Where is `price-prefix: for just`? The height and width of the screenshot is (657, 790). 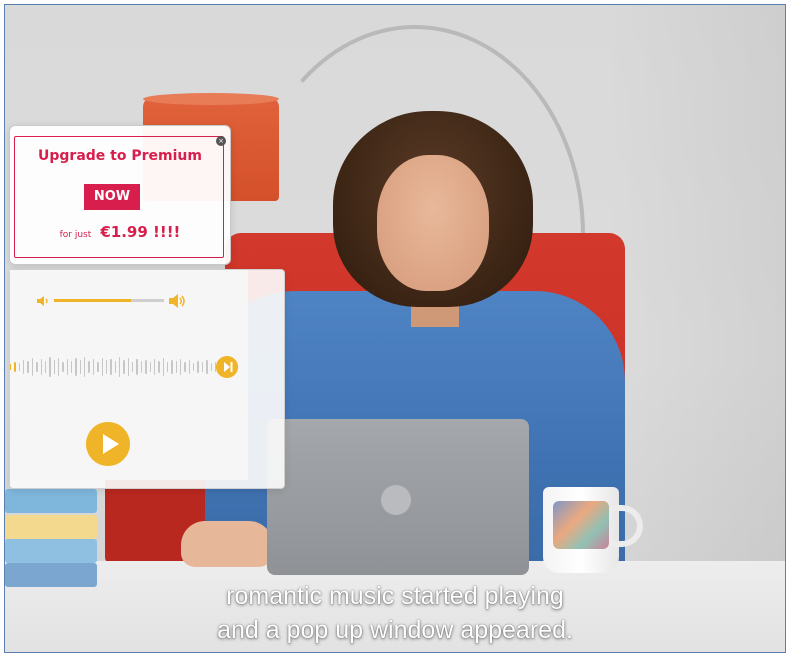 price-prefix: for just is located at coordinates (75, 235).